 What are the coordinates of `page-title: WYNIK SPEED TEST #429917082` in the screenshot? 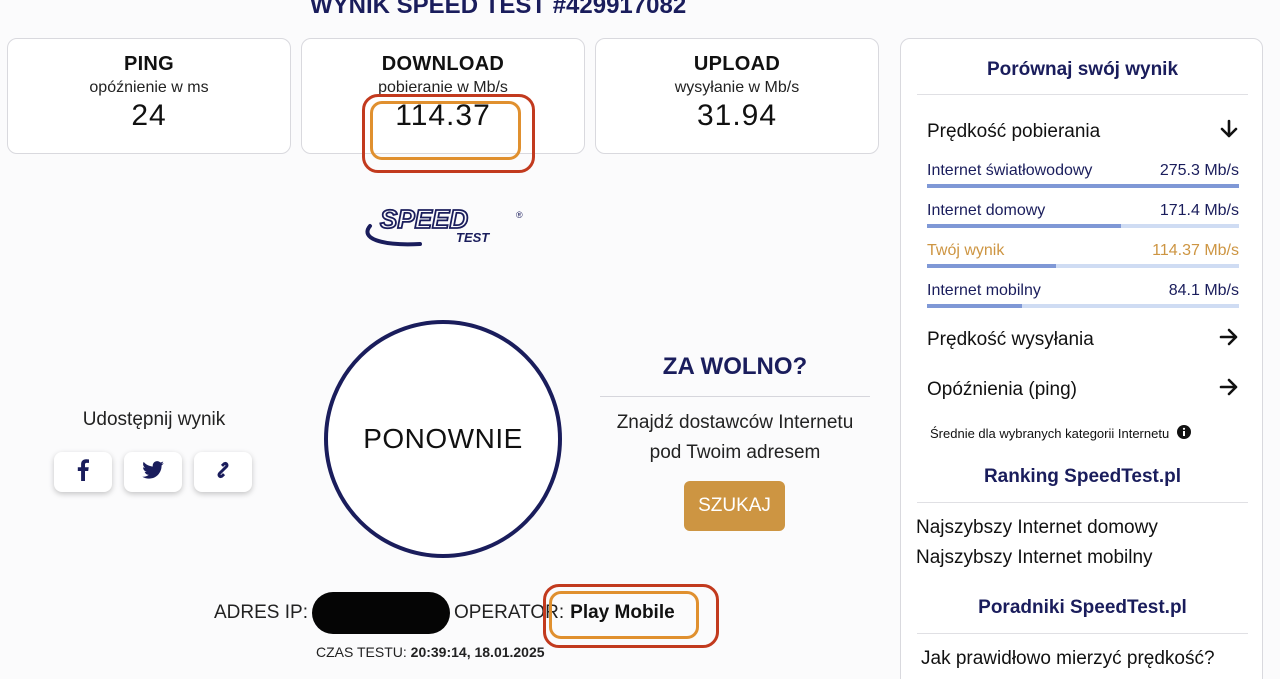 It's located at (498, 9).